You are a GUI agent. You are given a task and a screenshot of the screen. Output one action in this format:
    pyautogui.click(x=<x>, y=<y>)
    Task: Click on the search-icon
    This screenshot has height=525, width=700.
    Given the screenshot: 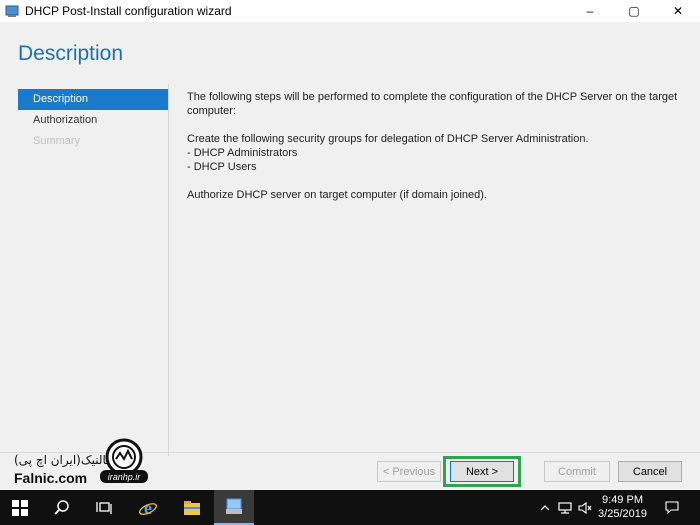 What is the action you would take?
    pyautogui.click(x=62, y=507)
    